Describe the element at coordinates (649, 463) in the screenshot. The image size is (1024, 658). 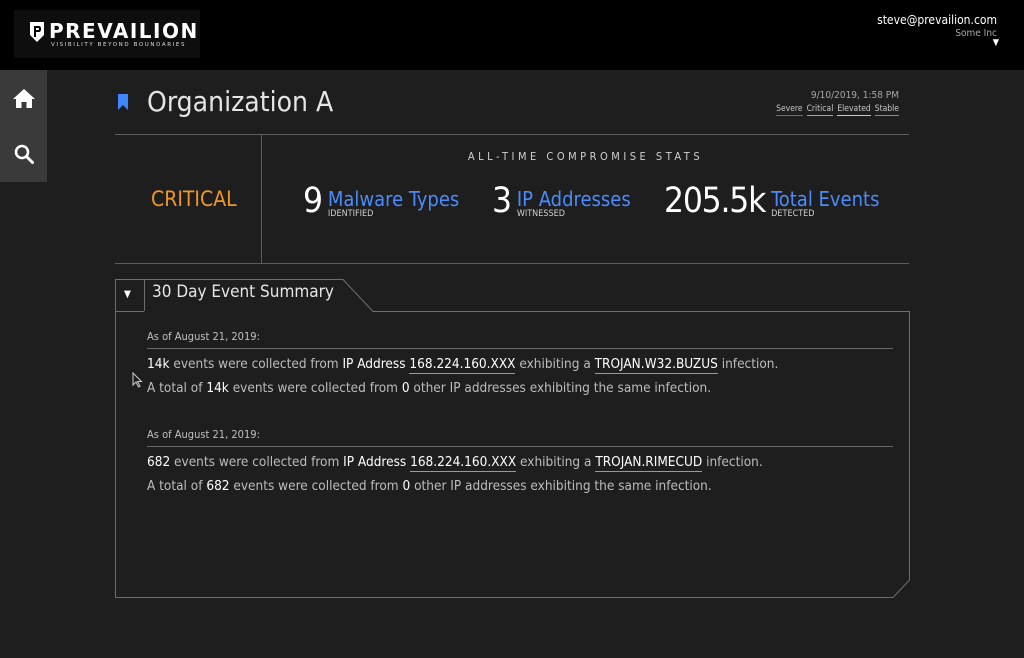
I see `malware-link: TROJAN.RIMECUD` at that location.